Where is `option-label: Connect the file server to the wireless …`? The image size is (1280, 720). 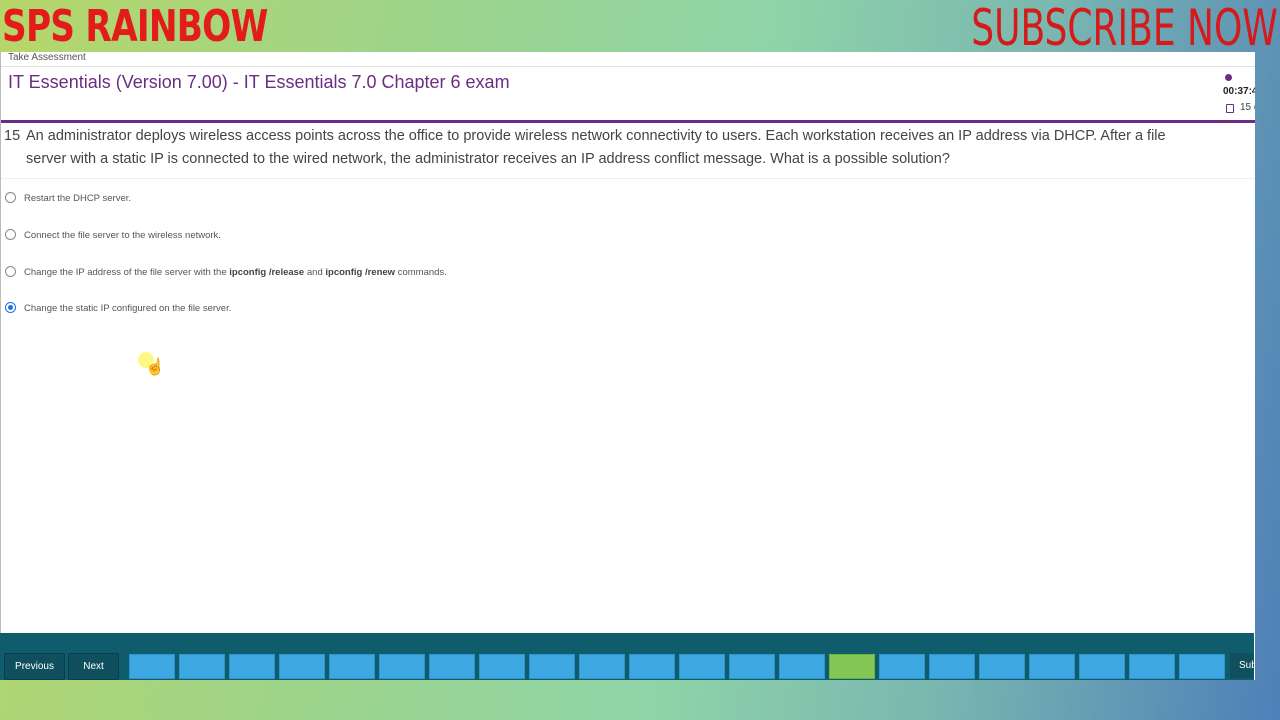
option-label: Connect the file server to the wireless … is located at coordinates (122, 235).